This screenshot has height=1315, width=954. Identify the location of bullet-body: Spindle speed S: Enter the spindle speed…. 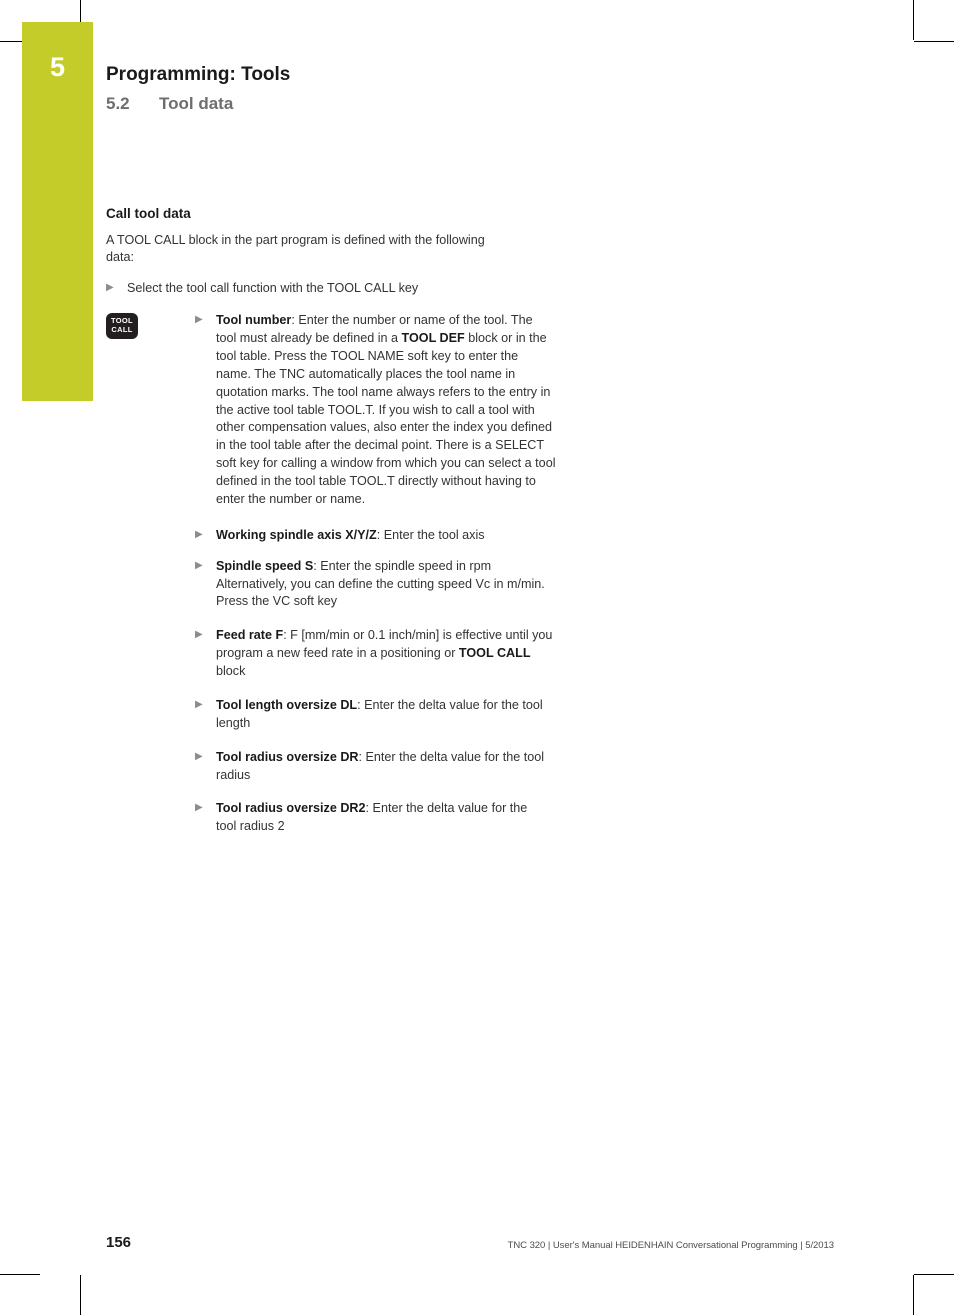
(386, 585).